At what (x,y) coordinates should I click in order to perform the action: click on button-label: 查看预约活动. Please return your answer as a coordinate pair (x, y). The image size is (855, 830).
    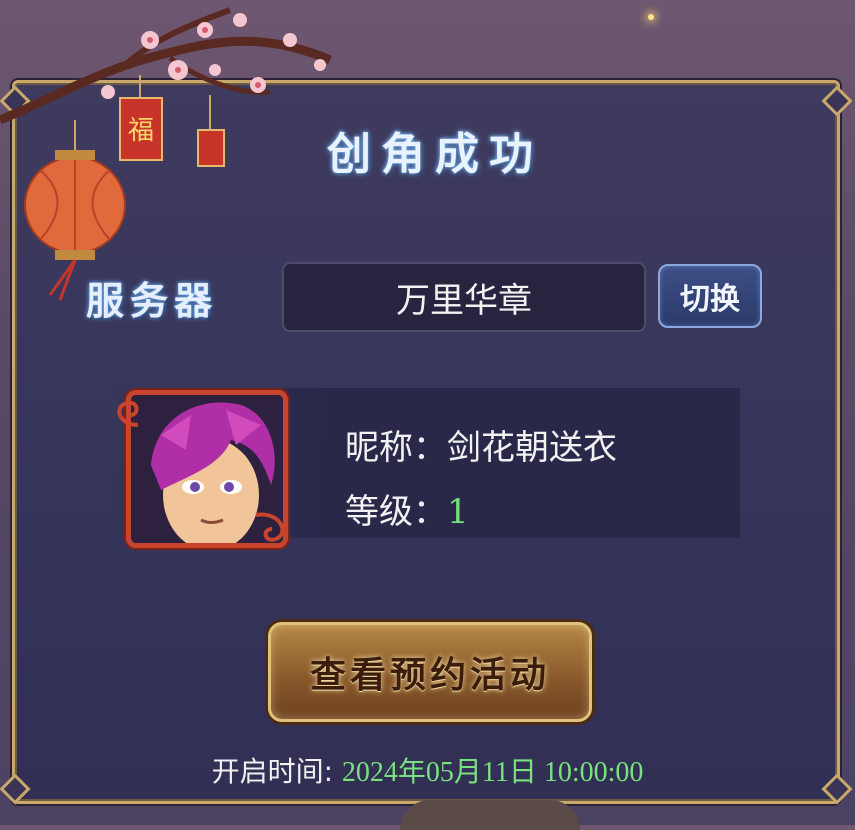
    Looking at the image, I should click on (429, 675).